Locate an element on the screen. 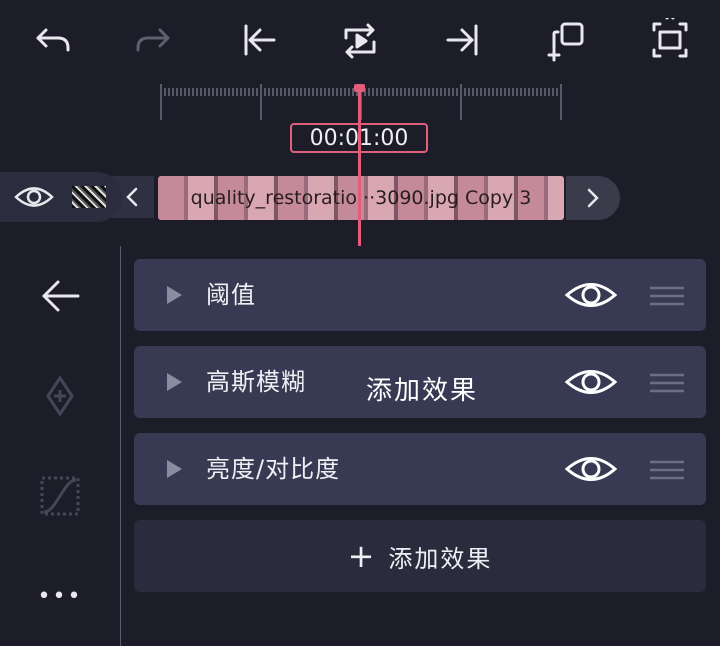  duplicate-icon is located at coordinates (565, 42).